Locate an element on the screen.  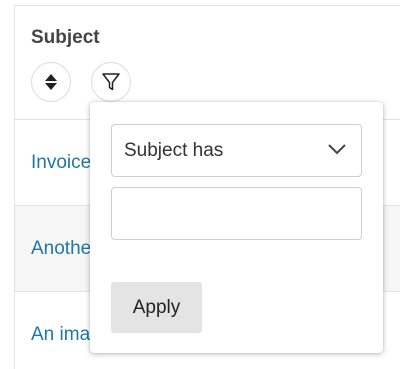
sort-button is located at coordinates (51, 82).